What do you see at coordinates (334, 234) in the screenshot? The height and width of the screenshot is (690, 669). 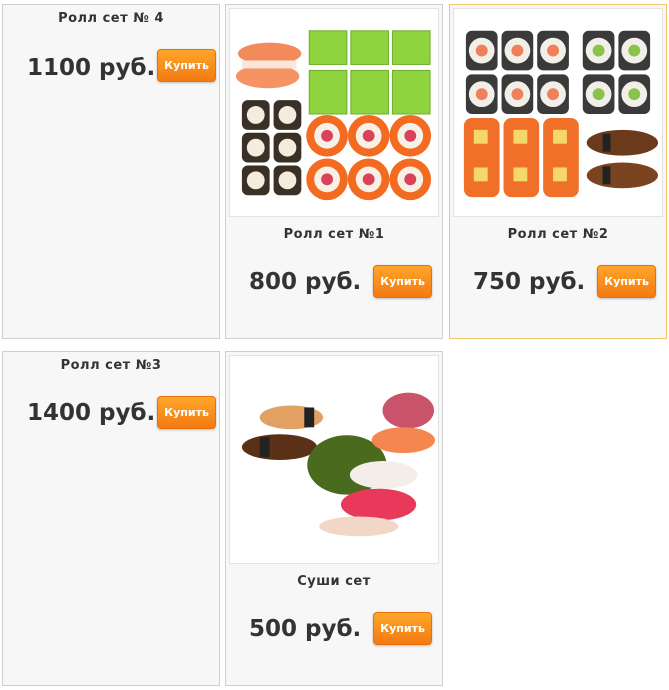 I see `product-title: Ролл сет №1` at bounding box center [334, 234].